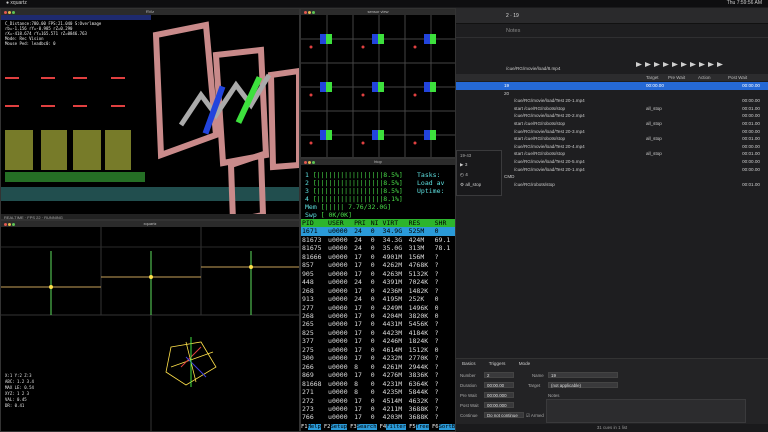 The height and width of the screenshot is (432, 768). I want to click on process-row: 272 u0000 17 0 4514M 4632K?, so click(378, 401).